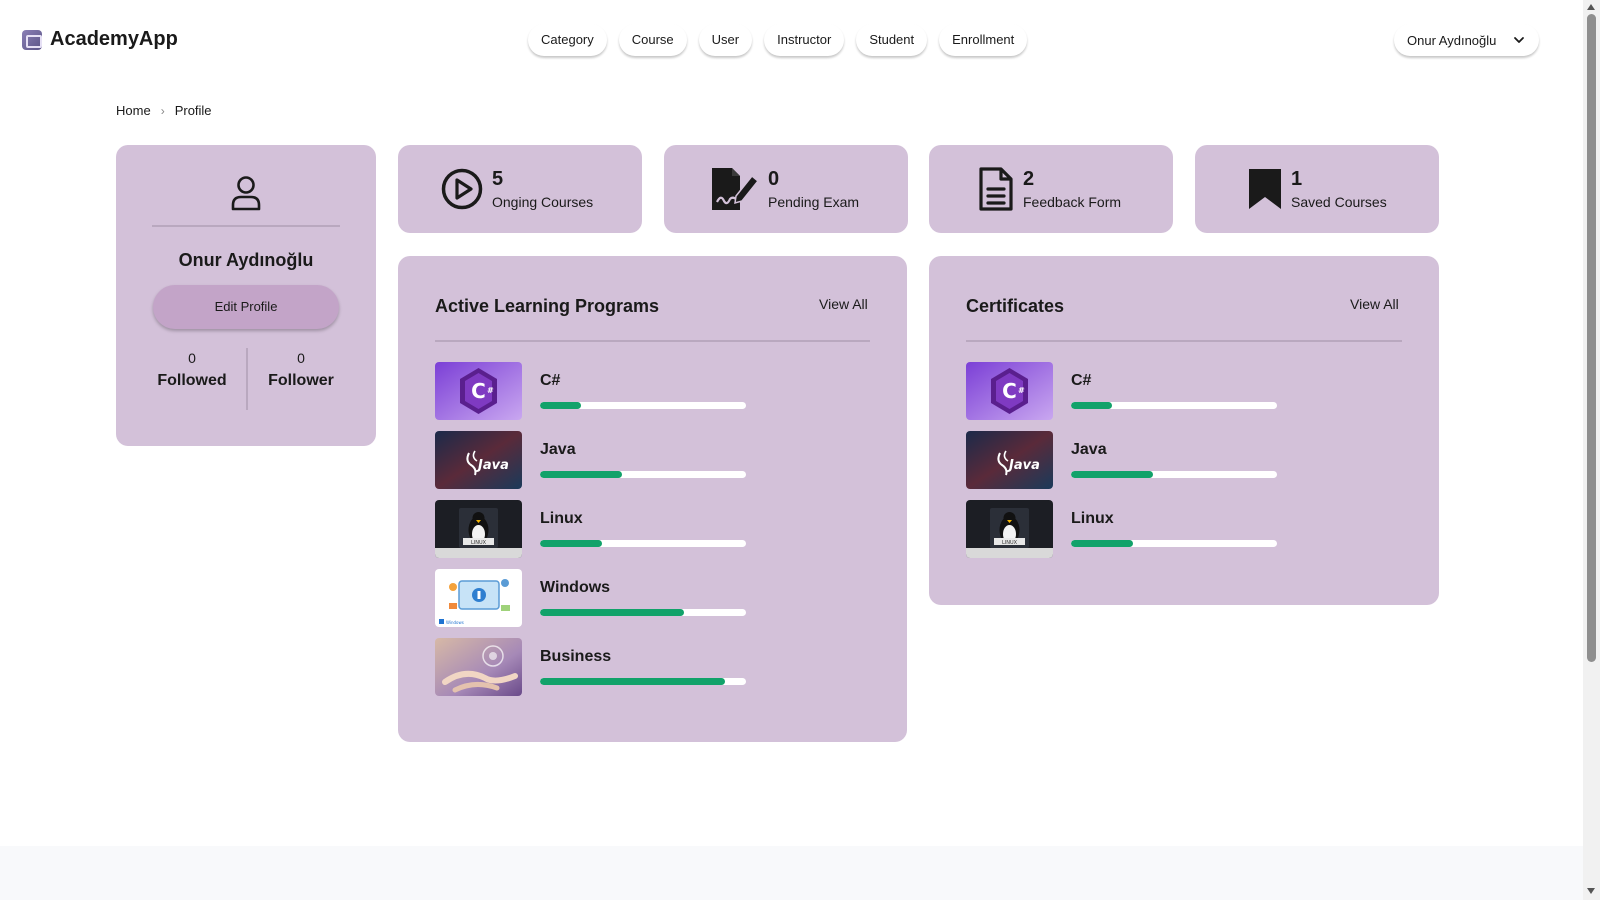  Describe the element at coordinates (246, 193) in the screenshot. I see `user-icon` at that location.